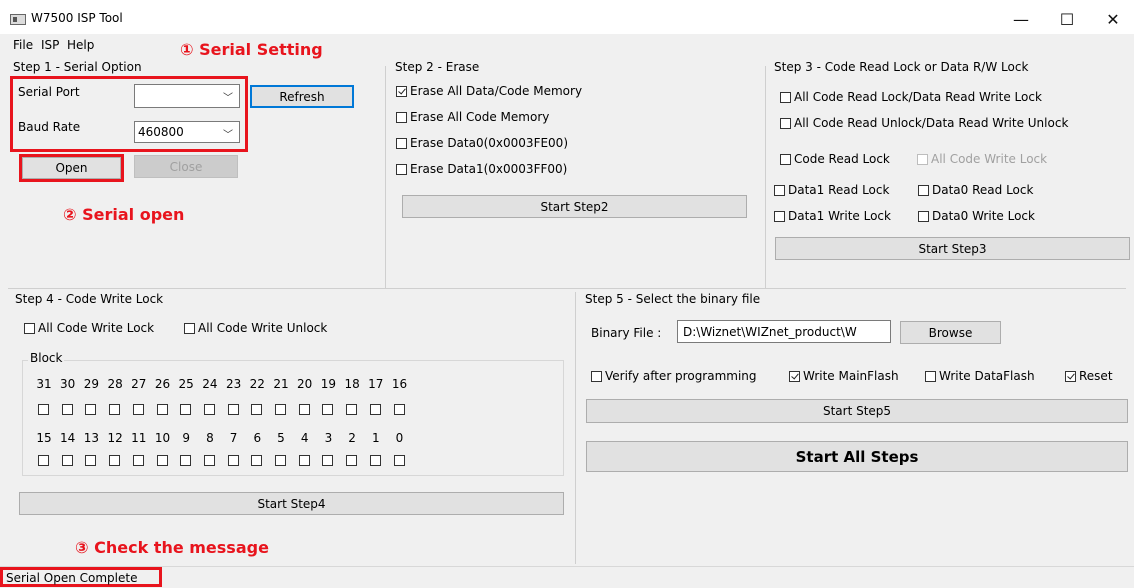 This screenshot has height=588, width=1134. What do you see at coordinates (187, 96) in the screenshot?
I see `serial-port-select: ﹀` at bounding box center [187, 96].